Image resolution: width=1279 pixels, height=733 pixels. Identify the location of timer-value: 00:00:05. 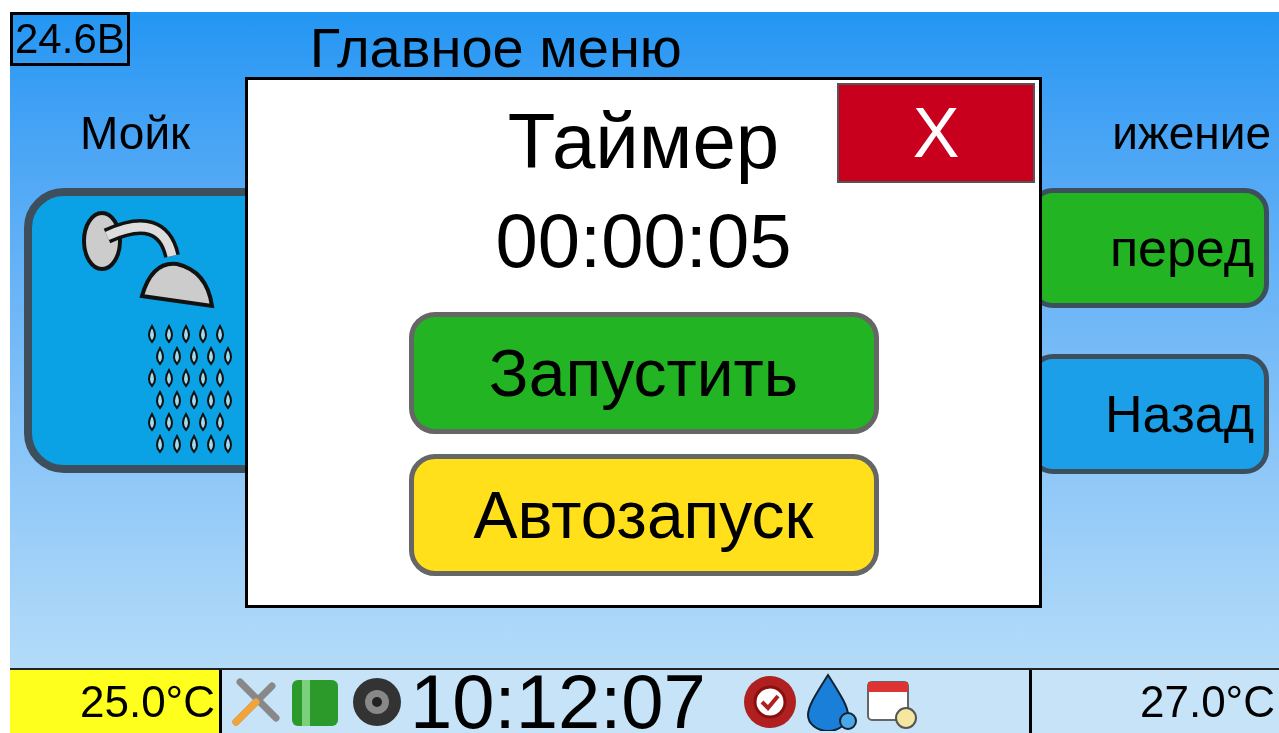
(643, 241).